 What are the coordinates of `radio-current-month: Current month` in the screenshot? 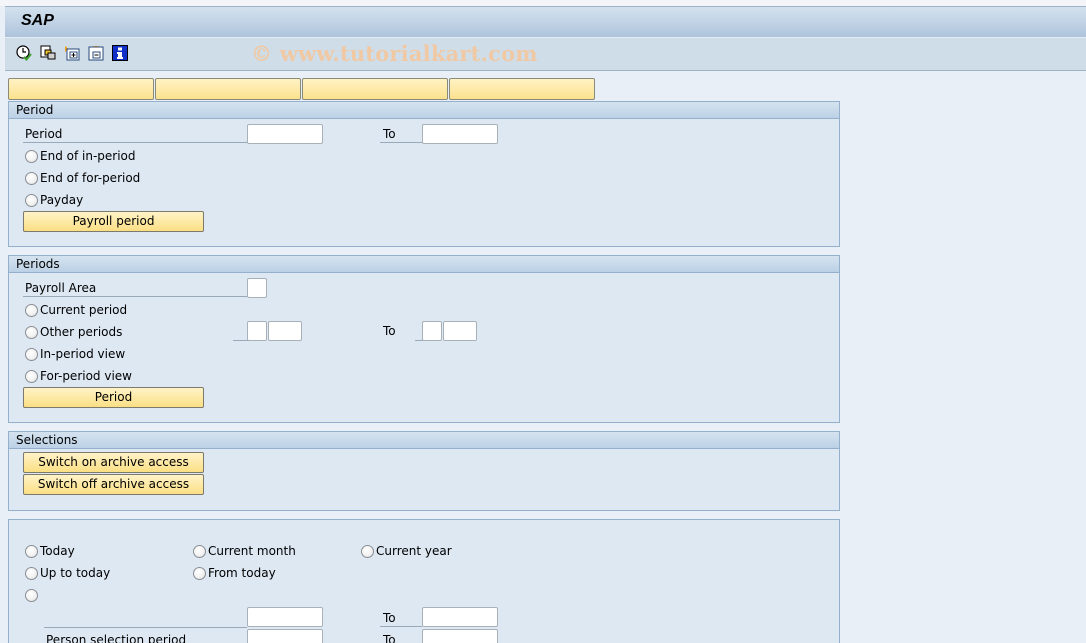 It's located at (244, 551).